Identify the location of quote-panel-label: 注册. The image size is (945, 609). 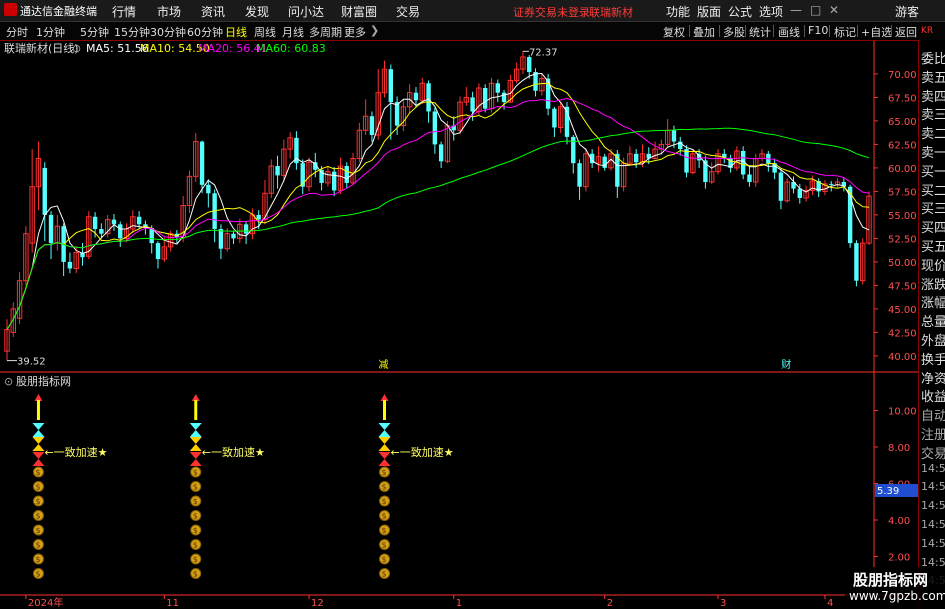
(933, 433).